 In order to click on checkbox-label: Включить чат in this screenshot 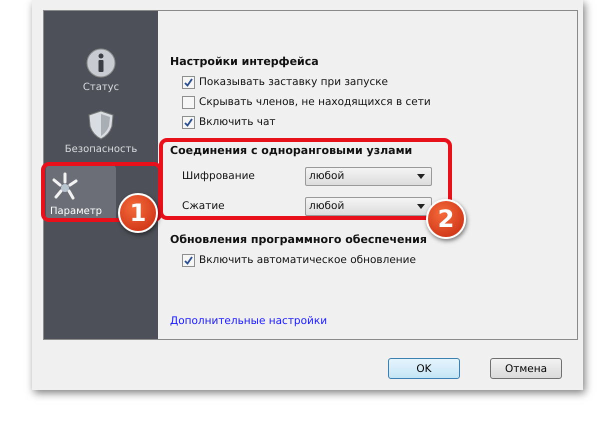, I will do `click(237, 122)`.